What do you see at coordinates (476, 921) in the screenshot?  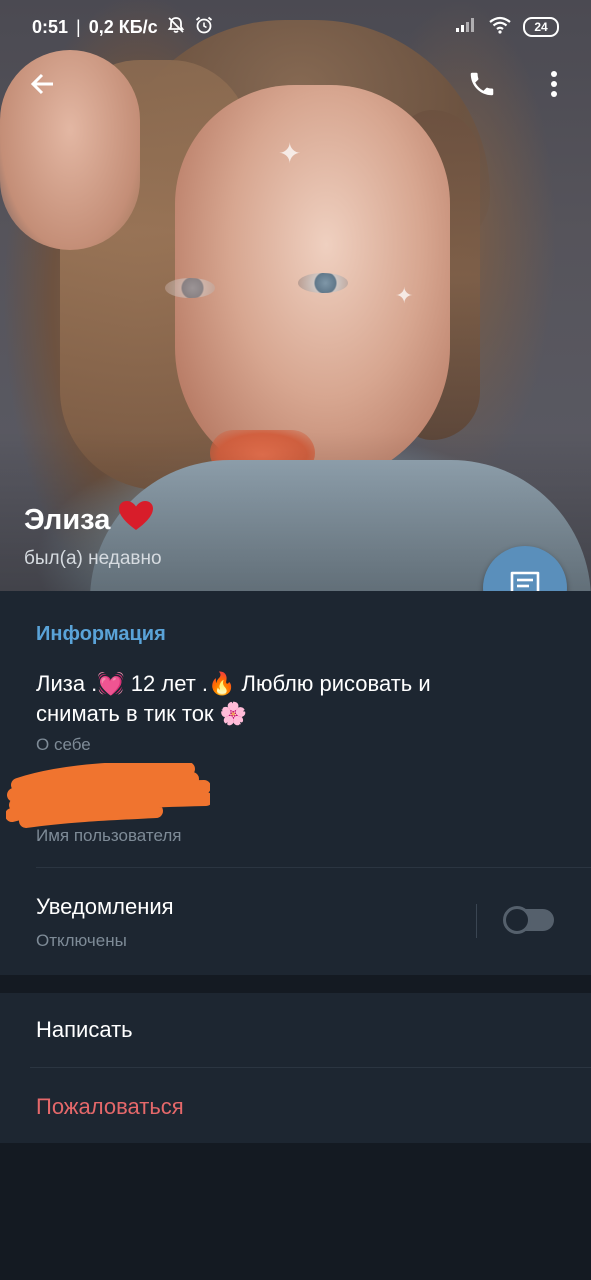 I see `vertical-separator` at bounding box center [476, 921].